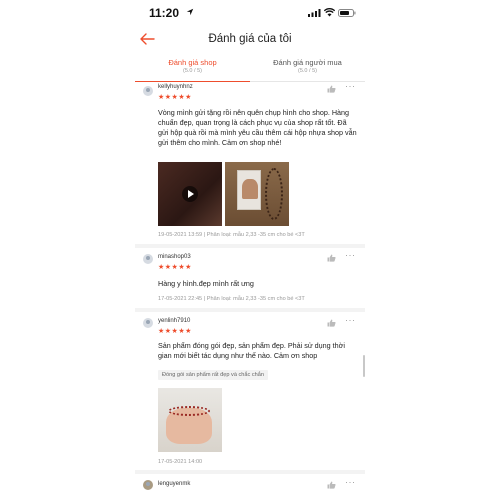  Describe the element at coordinates (307, 62) in the screenshot. I see `tab-label: Đánh giá người mua` at that location.